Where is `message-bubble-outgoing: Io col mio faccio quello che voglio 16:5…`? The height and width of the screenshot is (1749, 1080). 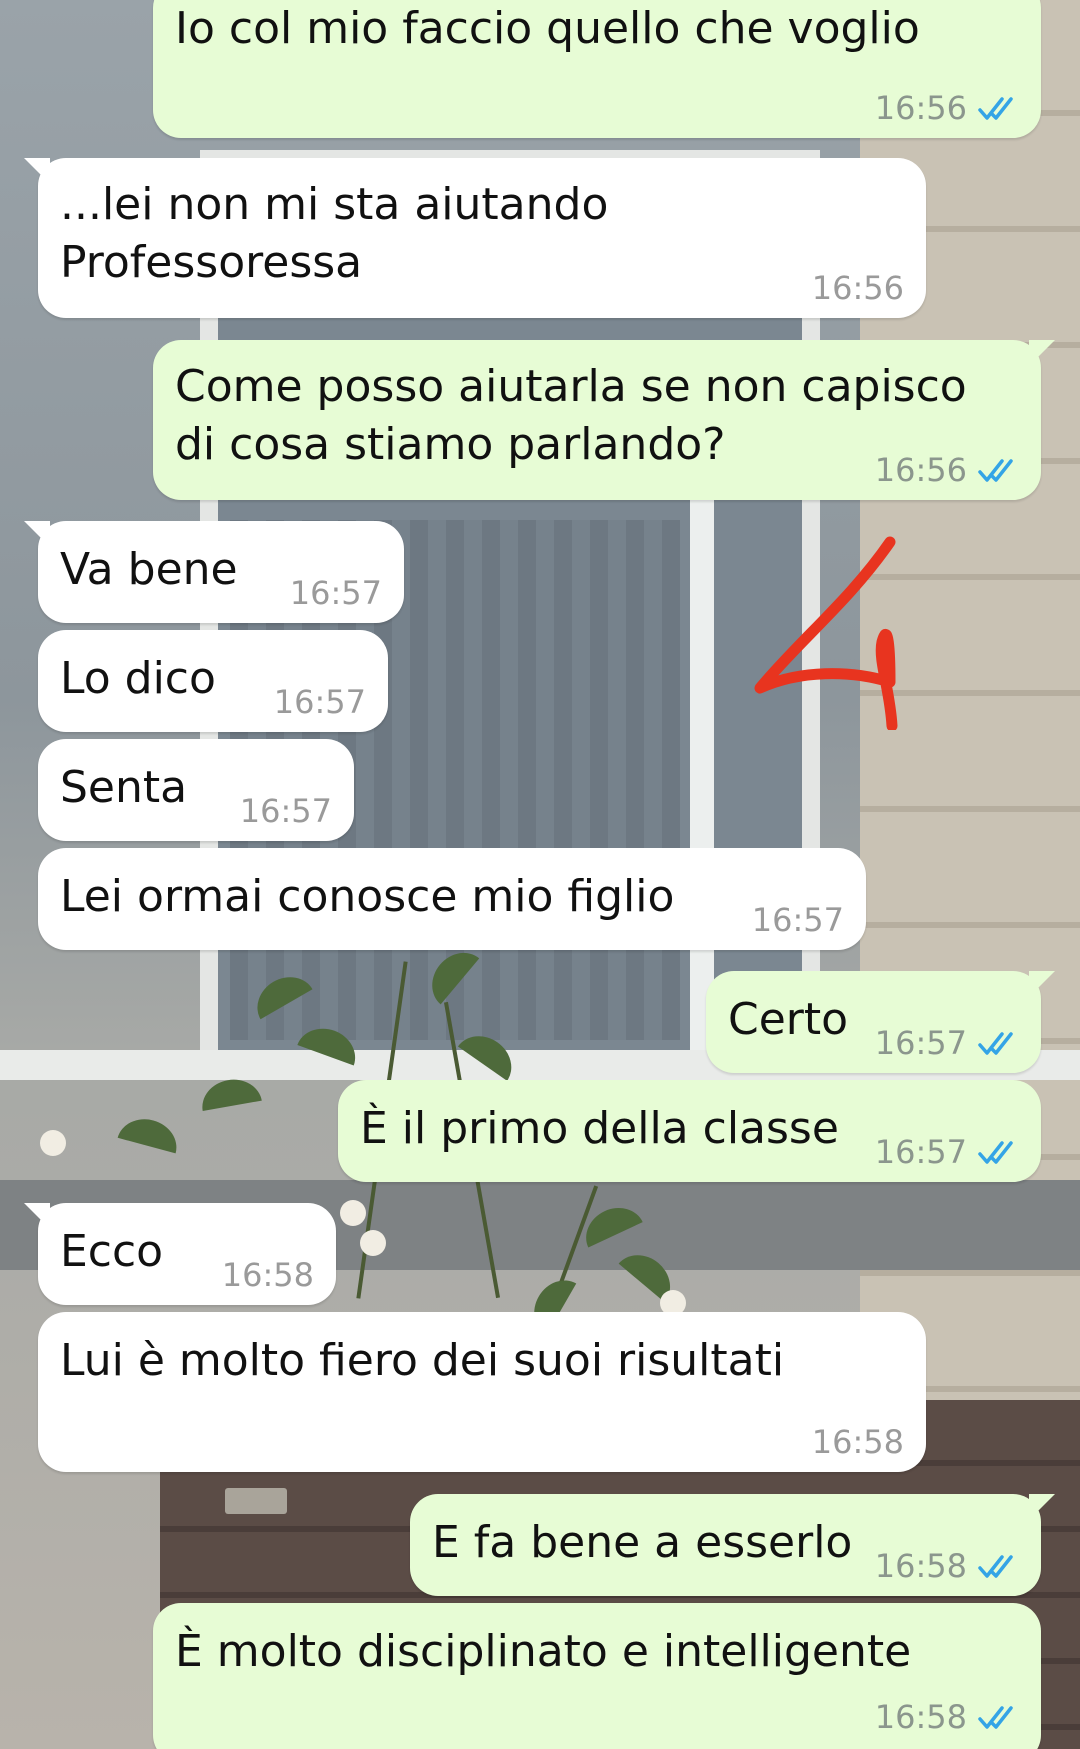 message-bubble-outgoing: Io col mio faccio quello che voglio 16:5… is located at coordinates (597, 69).